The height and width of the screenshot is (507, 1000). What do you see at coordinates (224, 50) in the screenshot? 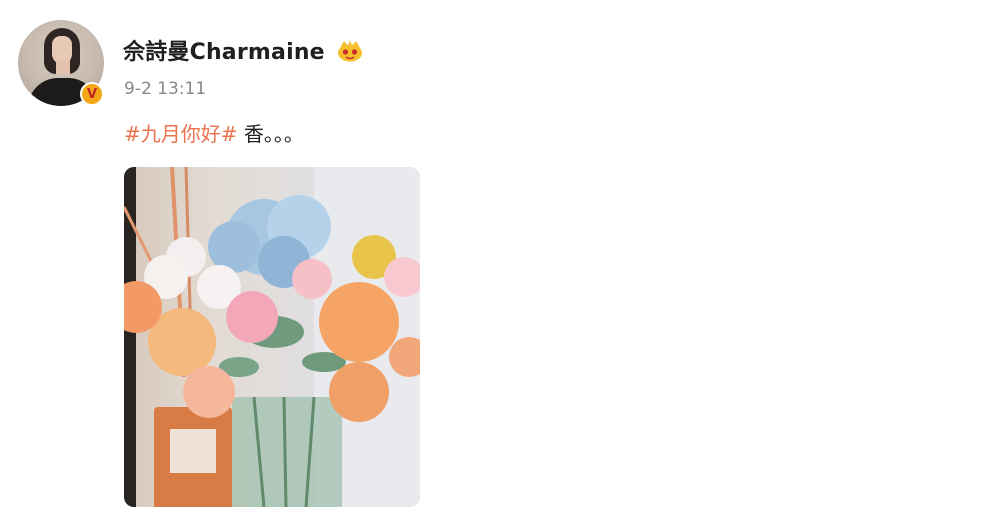
I see `author-name: 佘詩曼Charmaine` at bounding box center [224, 50].